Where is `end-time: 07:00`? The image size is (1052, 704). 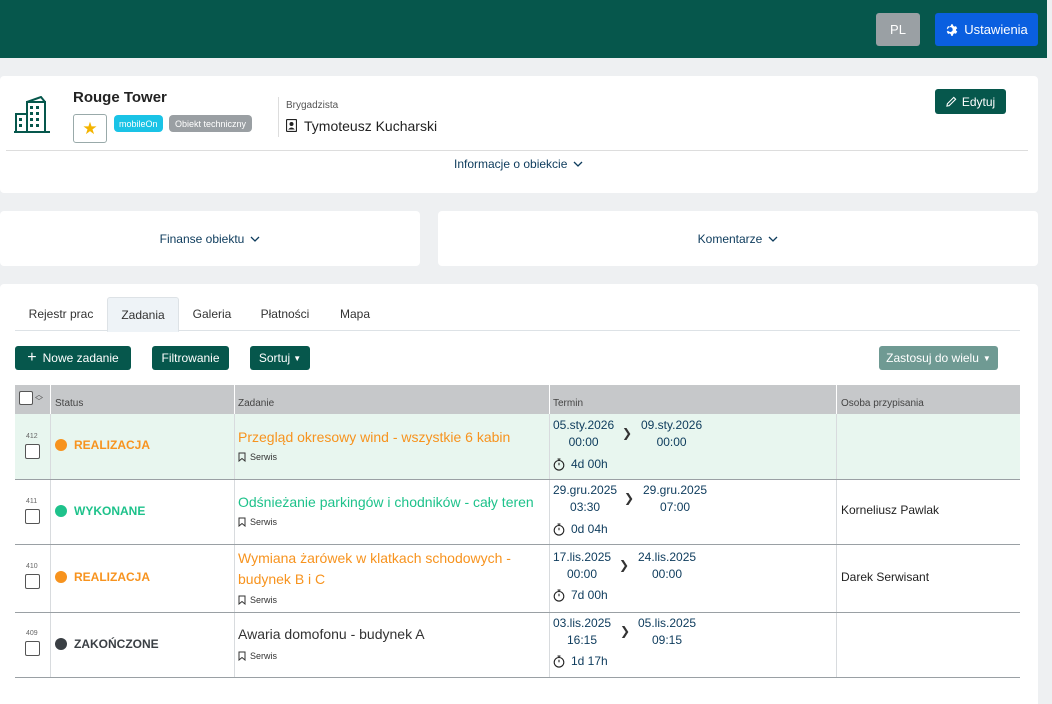 end-time: 07:00 is located at coordinates (675, 507).